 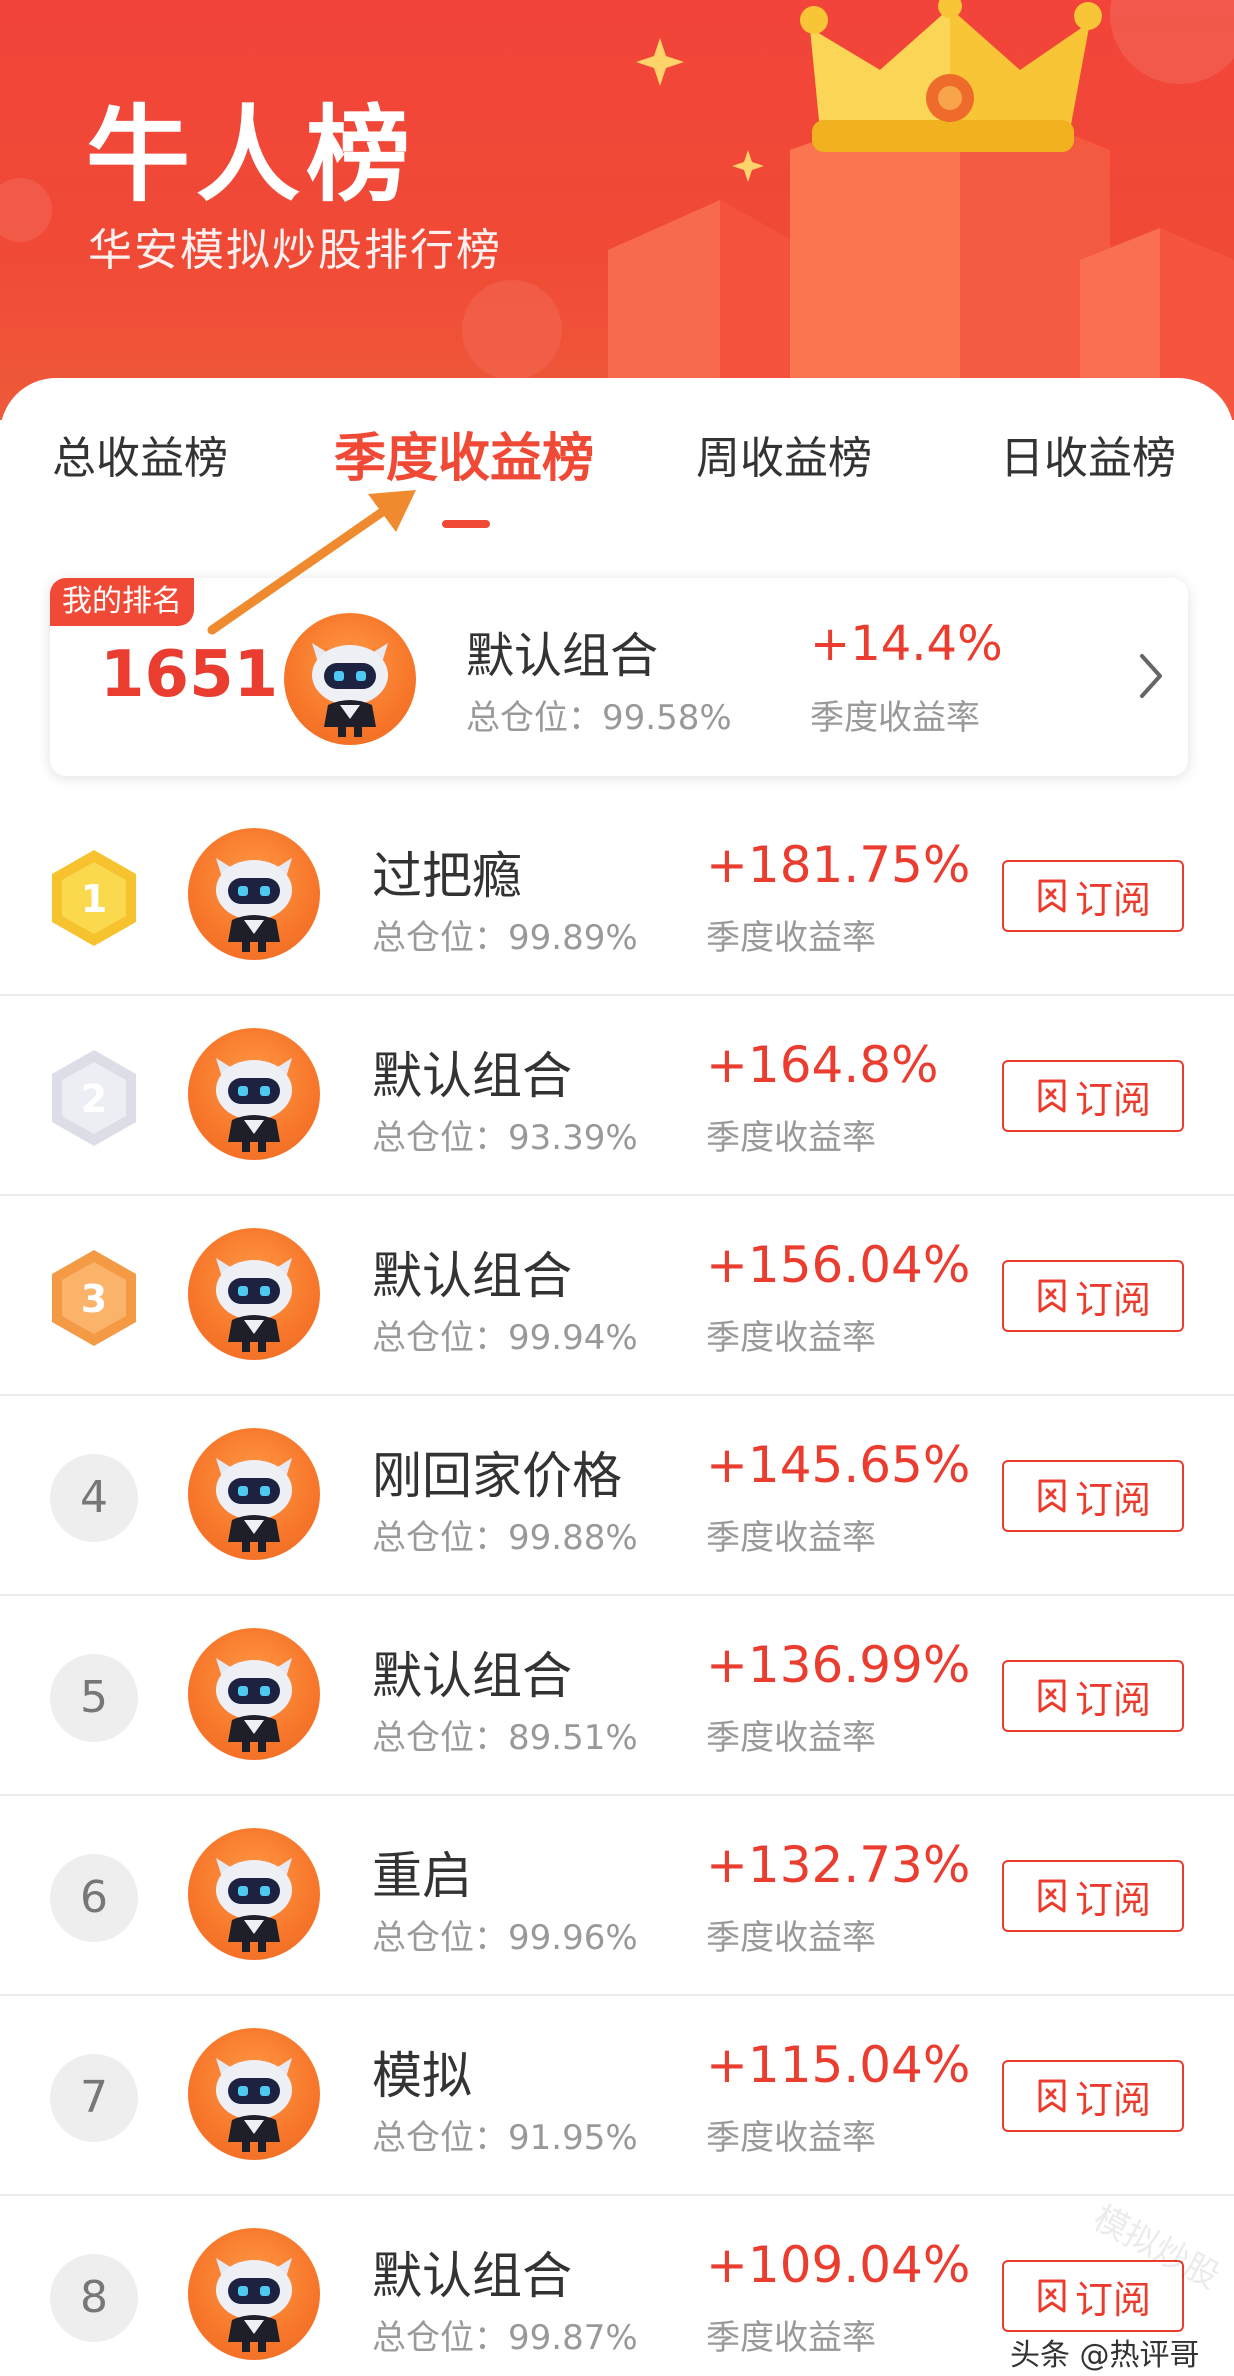 I want to click on portfolio-return: +136.99%, so click(x=838, y=1665).